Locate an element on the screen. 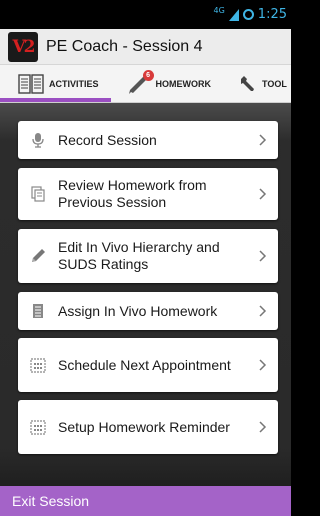 Image resolution: width=320 pixels, height=516 pixels. network-type: 4G is located at coordinates (219, 10).